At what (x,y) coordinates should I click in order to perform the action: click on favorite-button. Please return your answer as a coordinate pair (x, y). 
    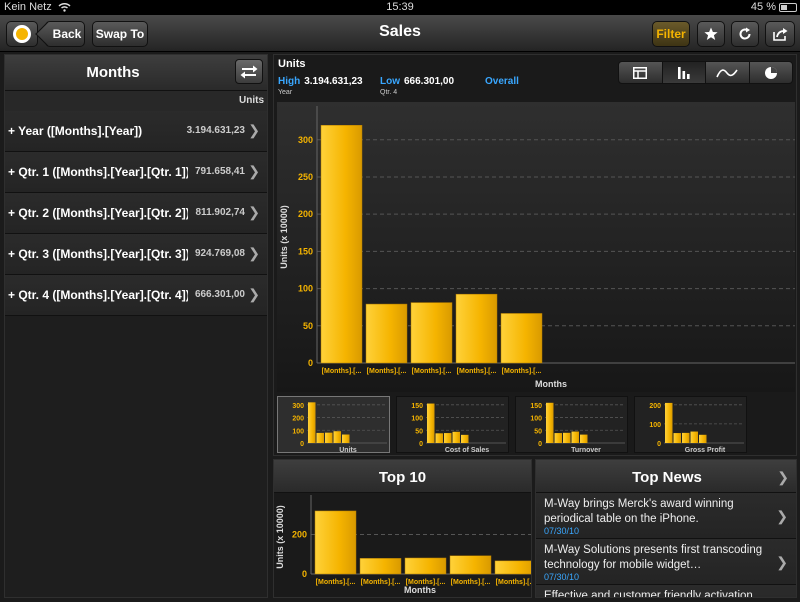
    Looking at the image, I should click on (711, 34).